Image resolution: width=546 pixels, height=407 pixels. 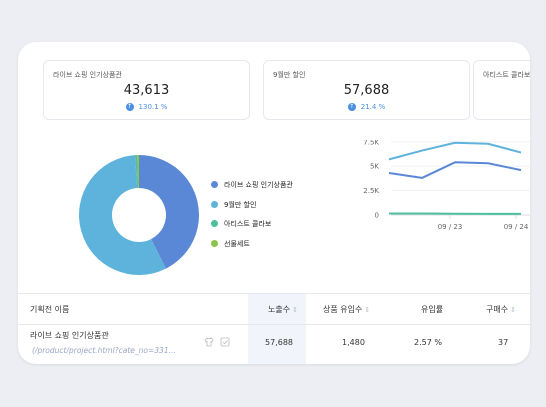 What do you see at coordinates (503, 342) in the screenshot?
I see `row-purchase: 37` at bounding box center [503, 342].